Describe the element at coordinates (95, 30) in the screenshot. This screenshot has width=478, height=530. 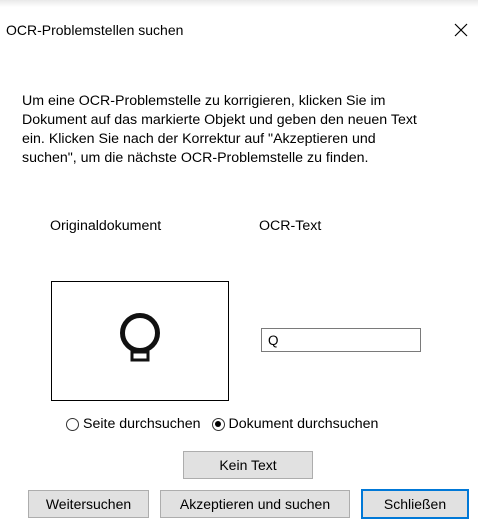
I see `dialog-title: OCR-Problemstellen suchen` at that location.